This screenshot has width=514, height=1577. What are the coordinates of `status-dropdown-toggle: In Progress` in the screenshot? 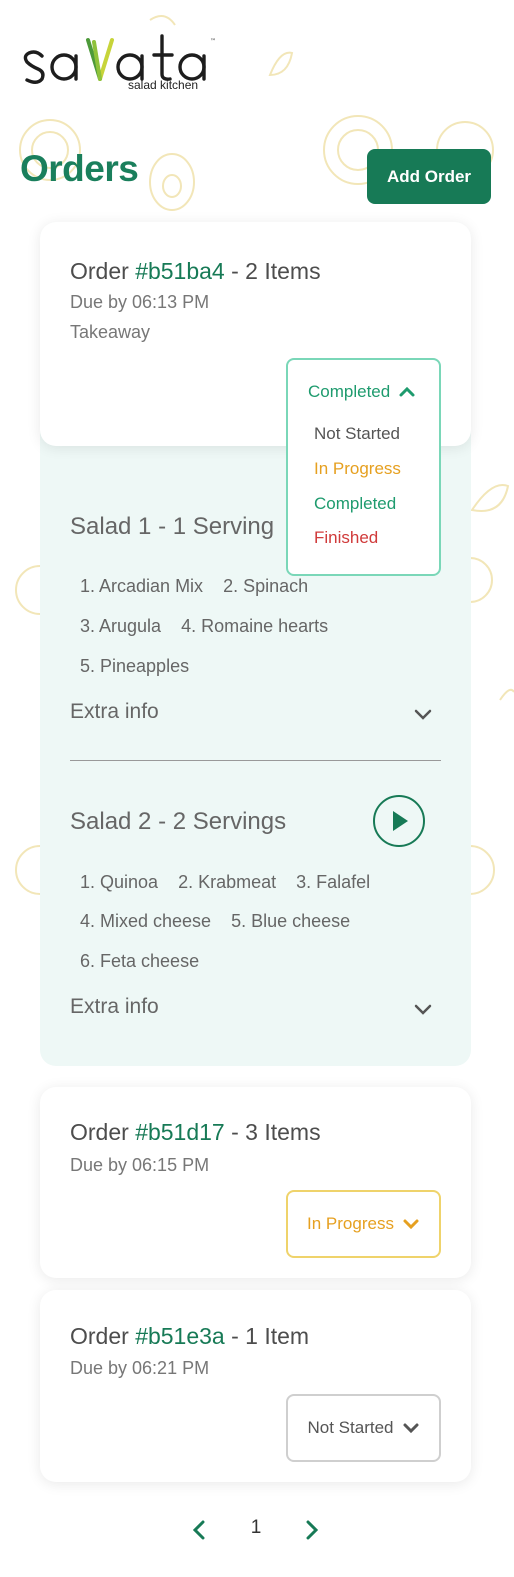 It's located at (363, 1224).